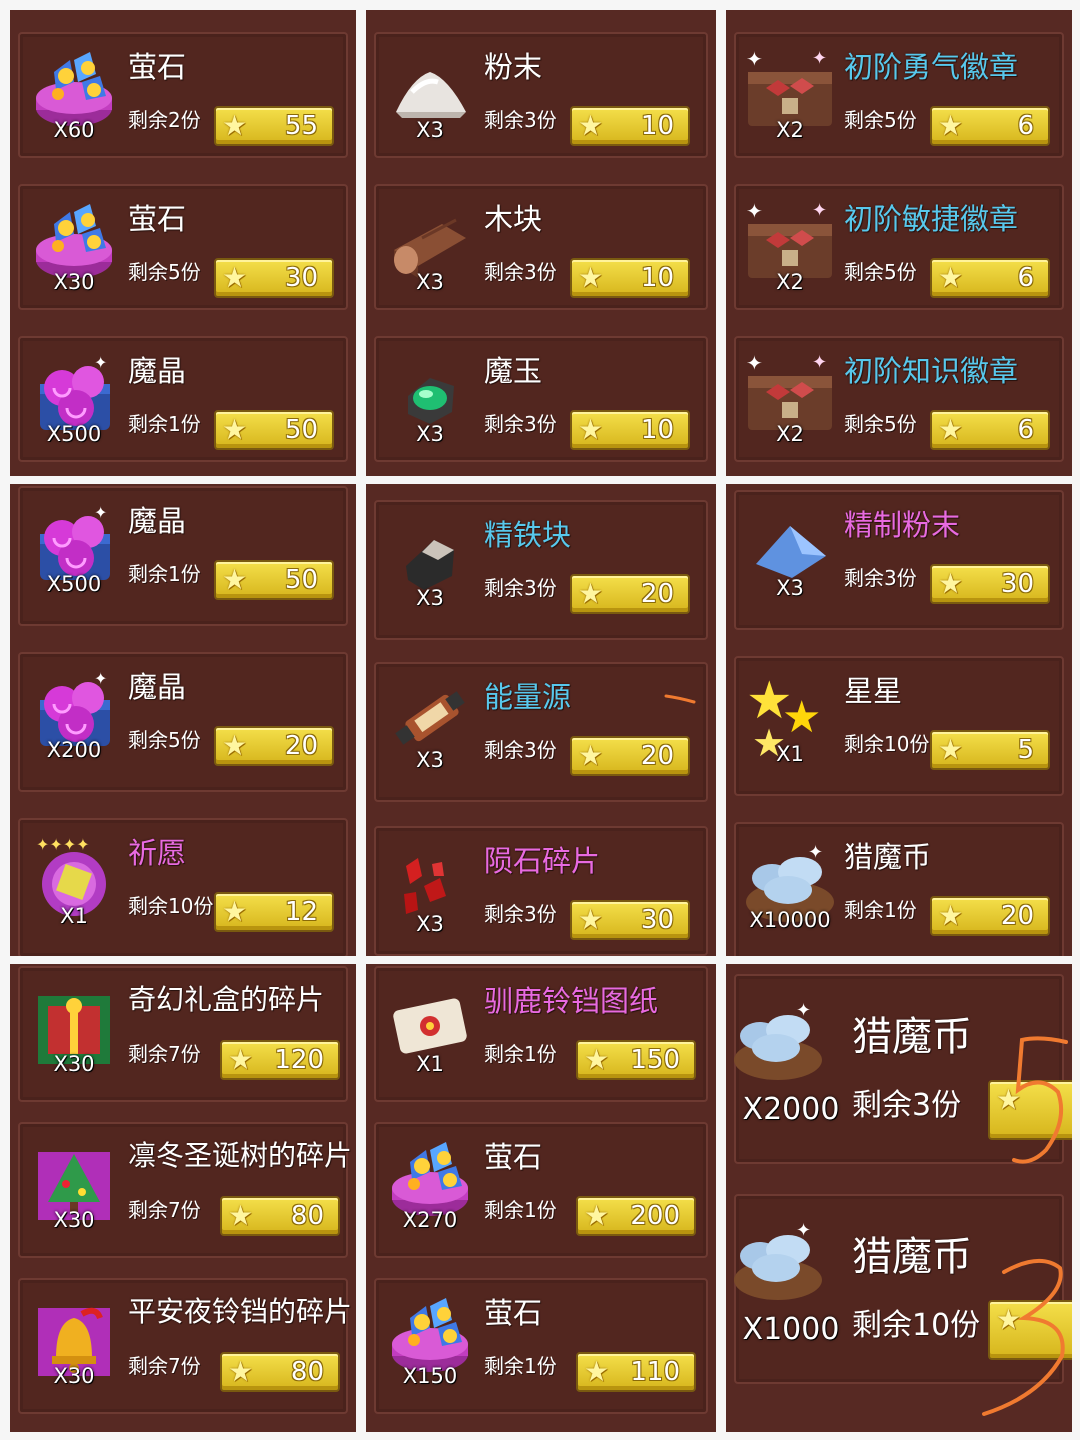  I want to click on shop-item-card: X3 精铁块 剩余3份 ★ 20, so click(541, 570).